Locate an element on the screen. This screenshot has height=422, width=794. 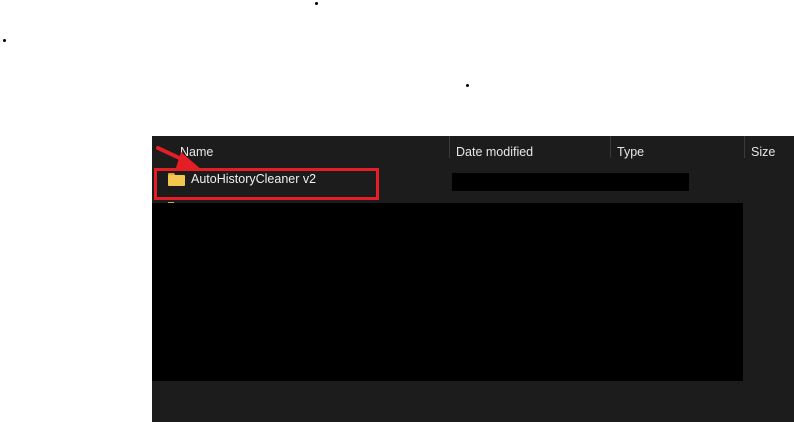
redacted-date-value is located at coordinates (570, 182).